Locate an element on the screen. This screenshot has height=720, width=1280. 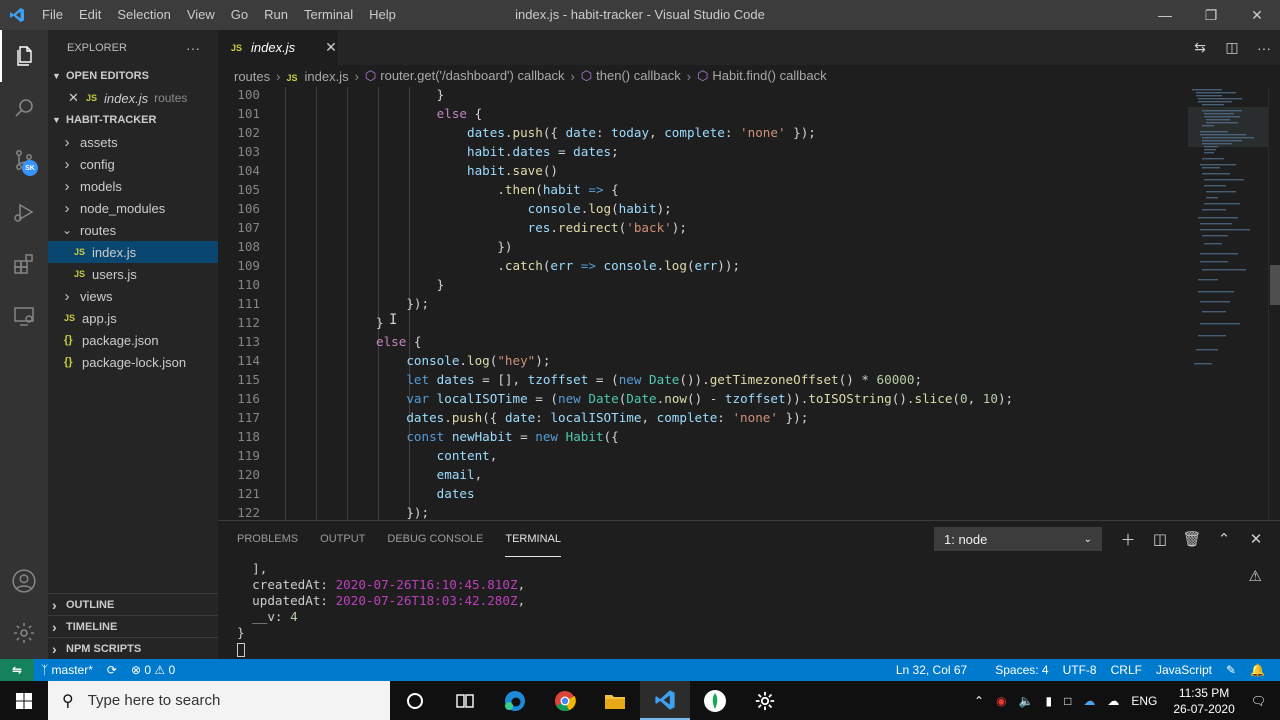
code-token: else is located at coordinates (451, 113).